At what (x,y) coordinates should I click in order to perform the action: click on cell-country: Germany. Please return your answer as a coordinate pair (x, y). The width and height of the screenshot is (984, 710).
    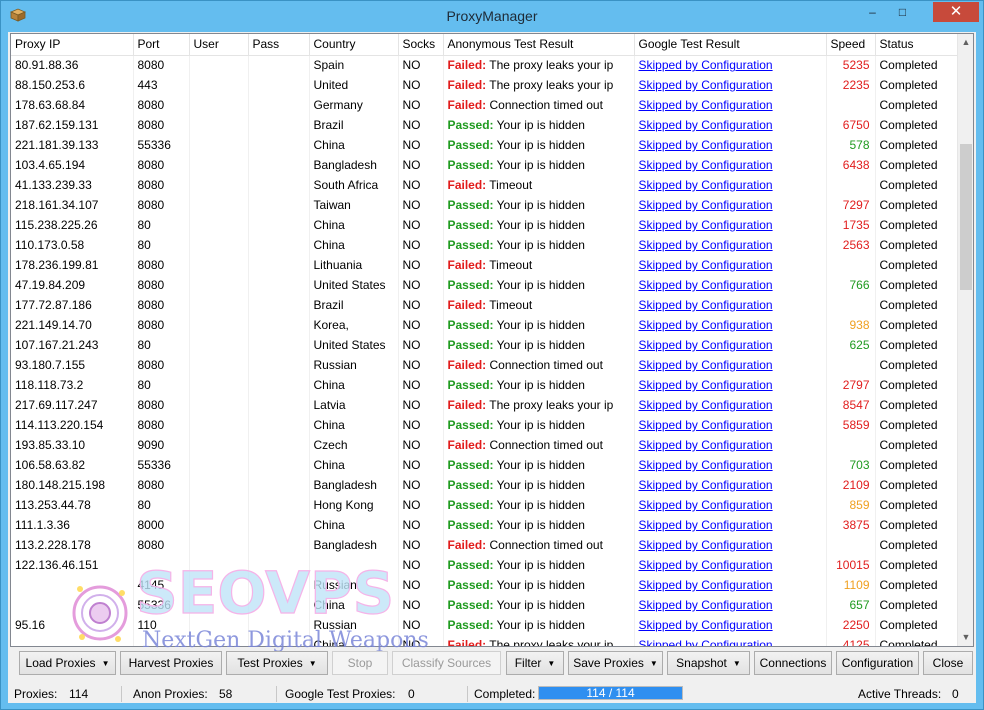
    Looking at the image, I should click on (354, 105).